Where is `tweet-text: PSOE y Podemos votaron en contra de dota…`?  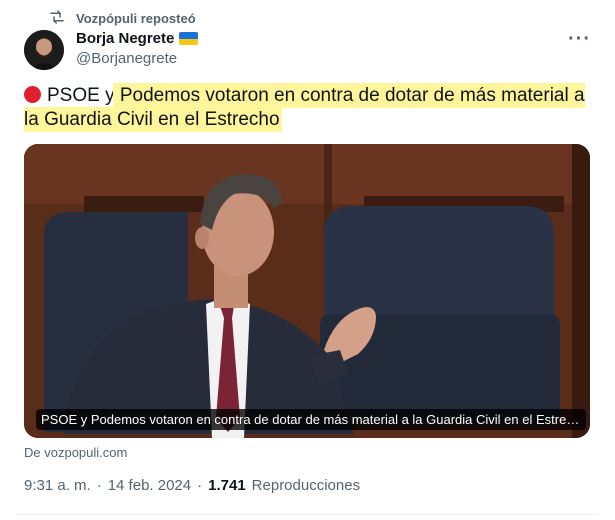
tweet-text: PSOE y Podemos votaron en contra de dota… is located at coordinates (309, 108).